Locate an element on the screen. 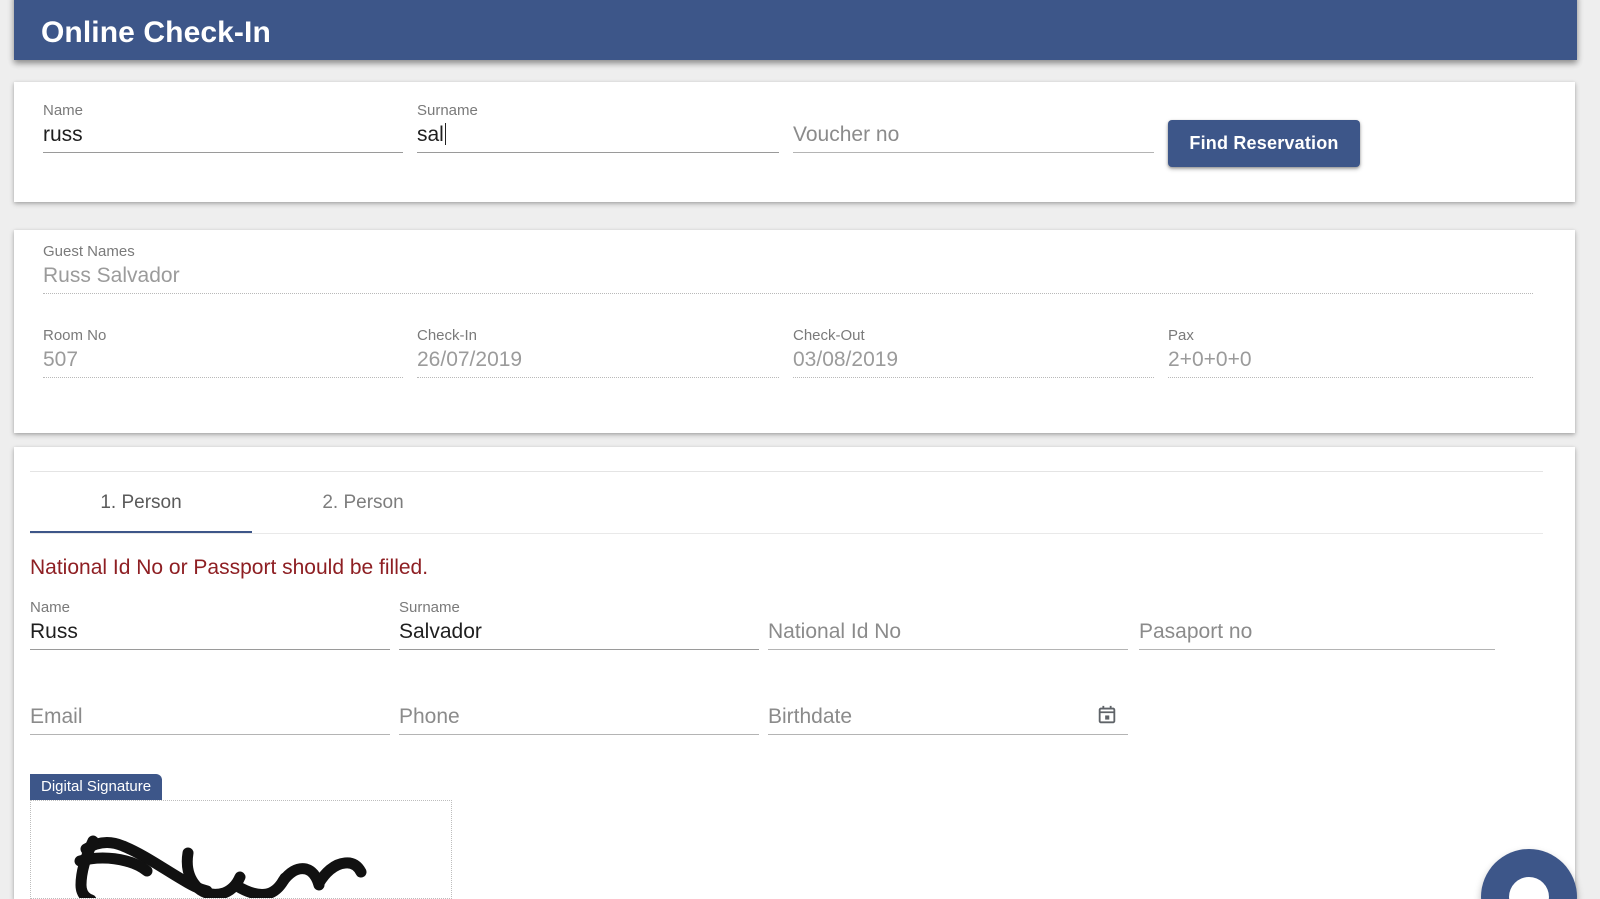  digital-signature-badge: Digital Signature is located at coordinates (96, 787).